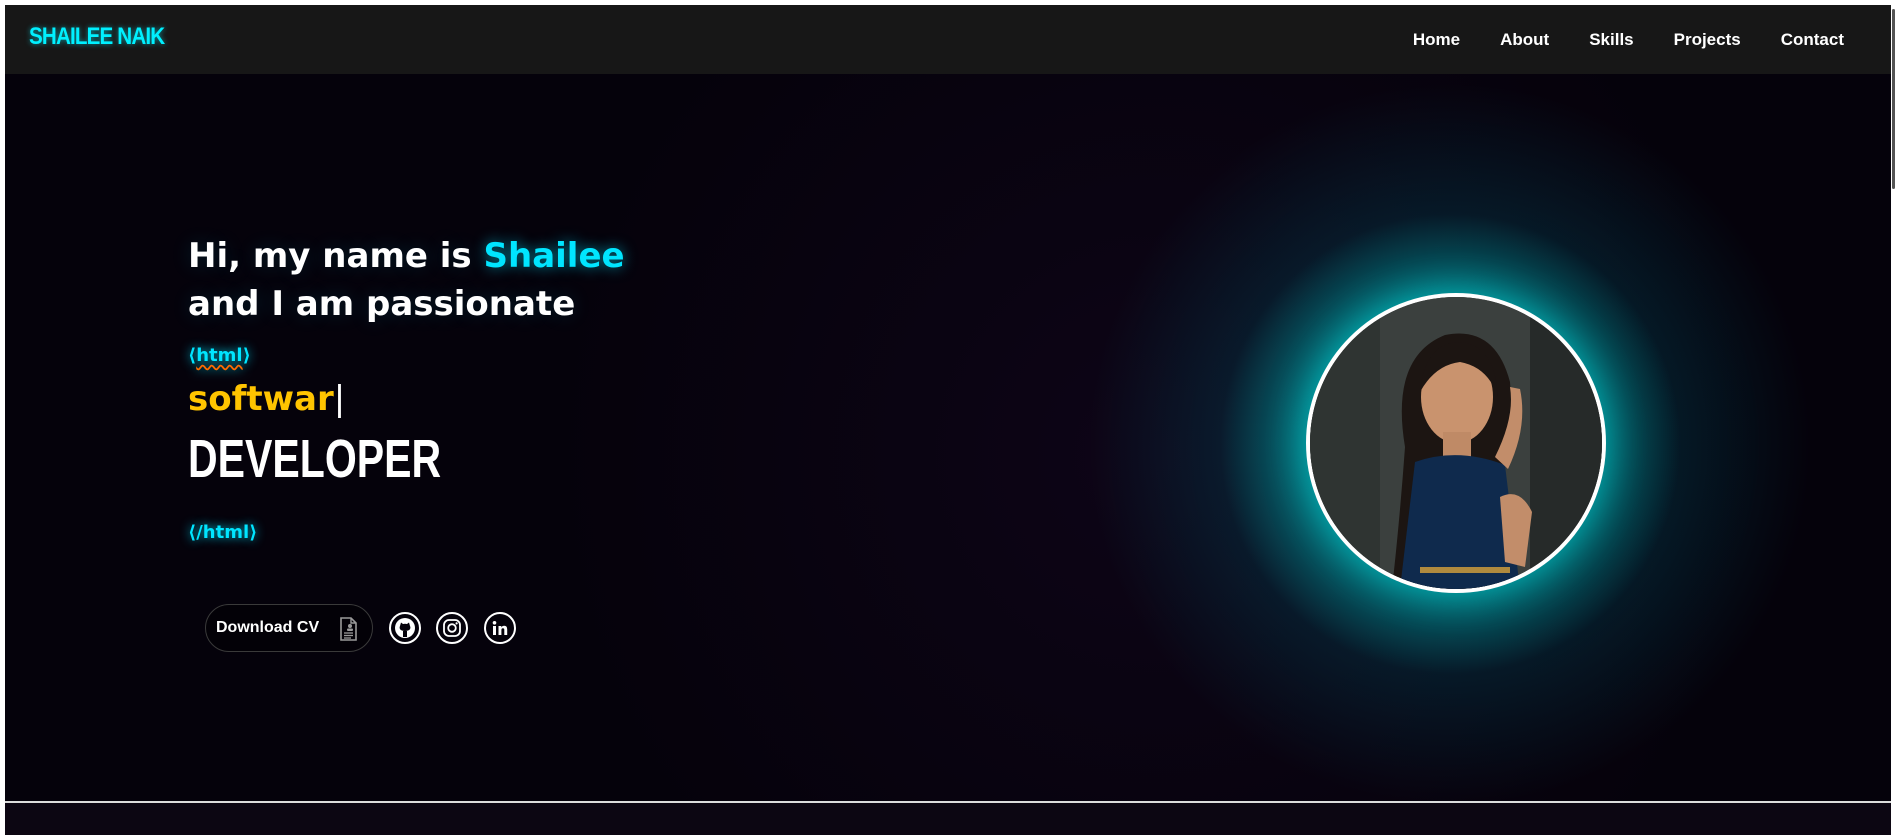 This screenshot has height=835, width=1901. I want to click on linkedin-link, so click(500, 628).